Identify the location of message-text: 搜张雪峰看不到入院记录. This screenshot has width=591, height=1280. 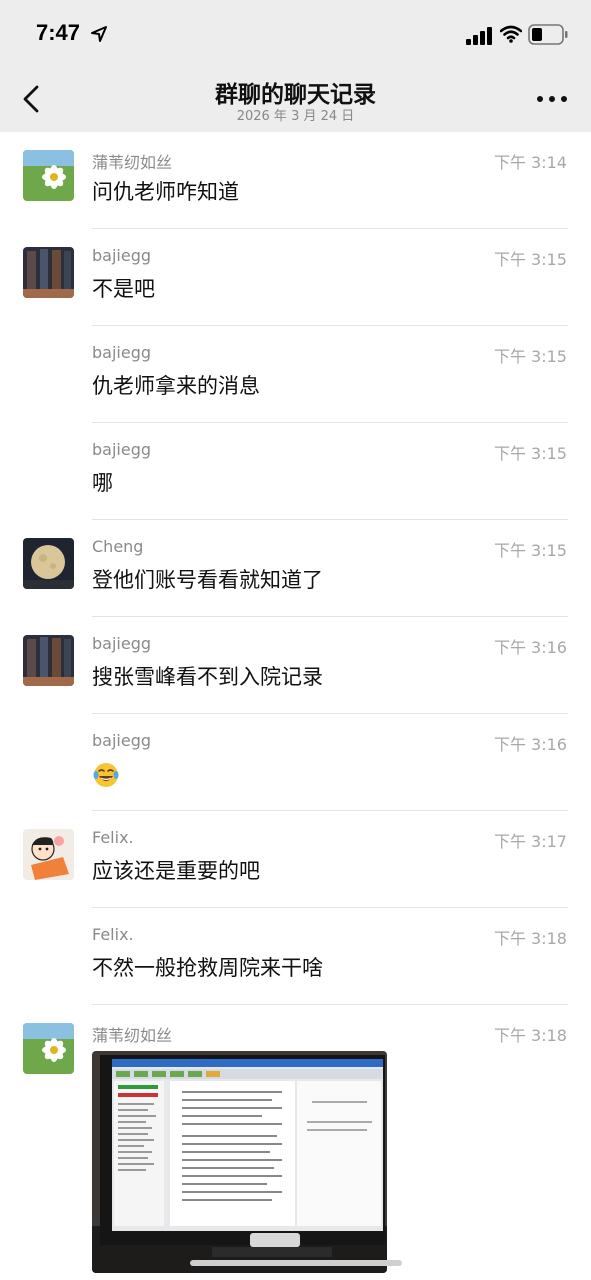
(207, 677).